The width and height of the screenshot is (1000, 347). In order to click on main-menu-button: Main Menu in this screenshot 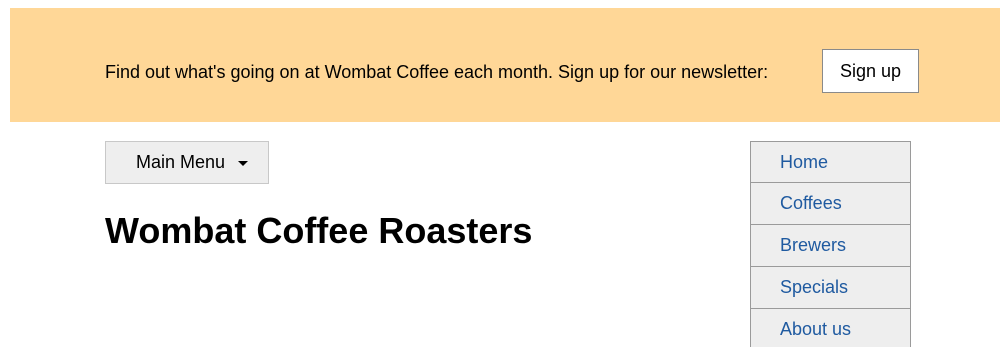, I will do `click(187, 162)`.